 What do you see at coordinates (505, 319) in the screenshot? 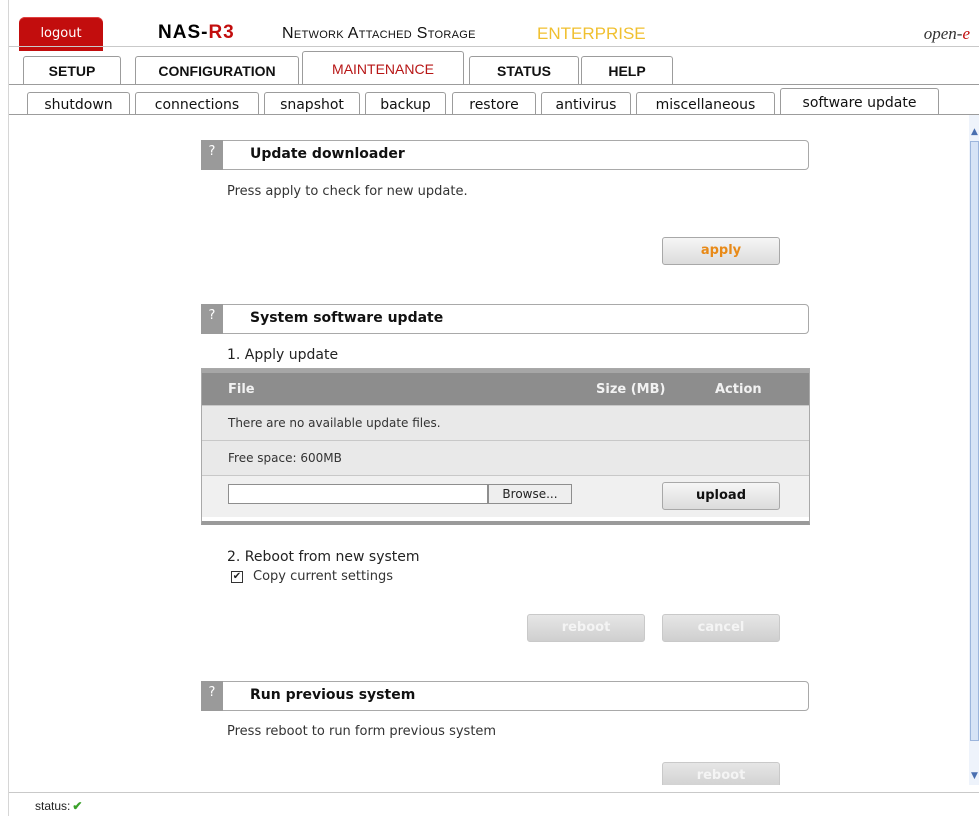
I see `section-system-software-update: ? System software update` at bounding box center [505, 319].